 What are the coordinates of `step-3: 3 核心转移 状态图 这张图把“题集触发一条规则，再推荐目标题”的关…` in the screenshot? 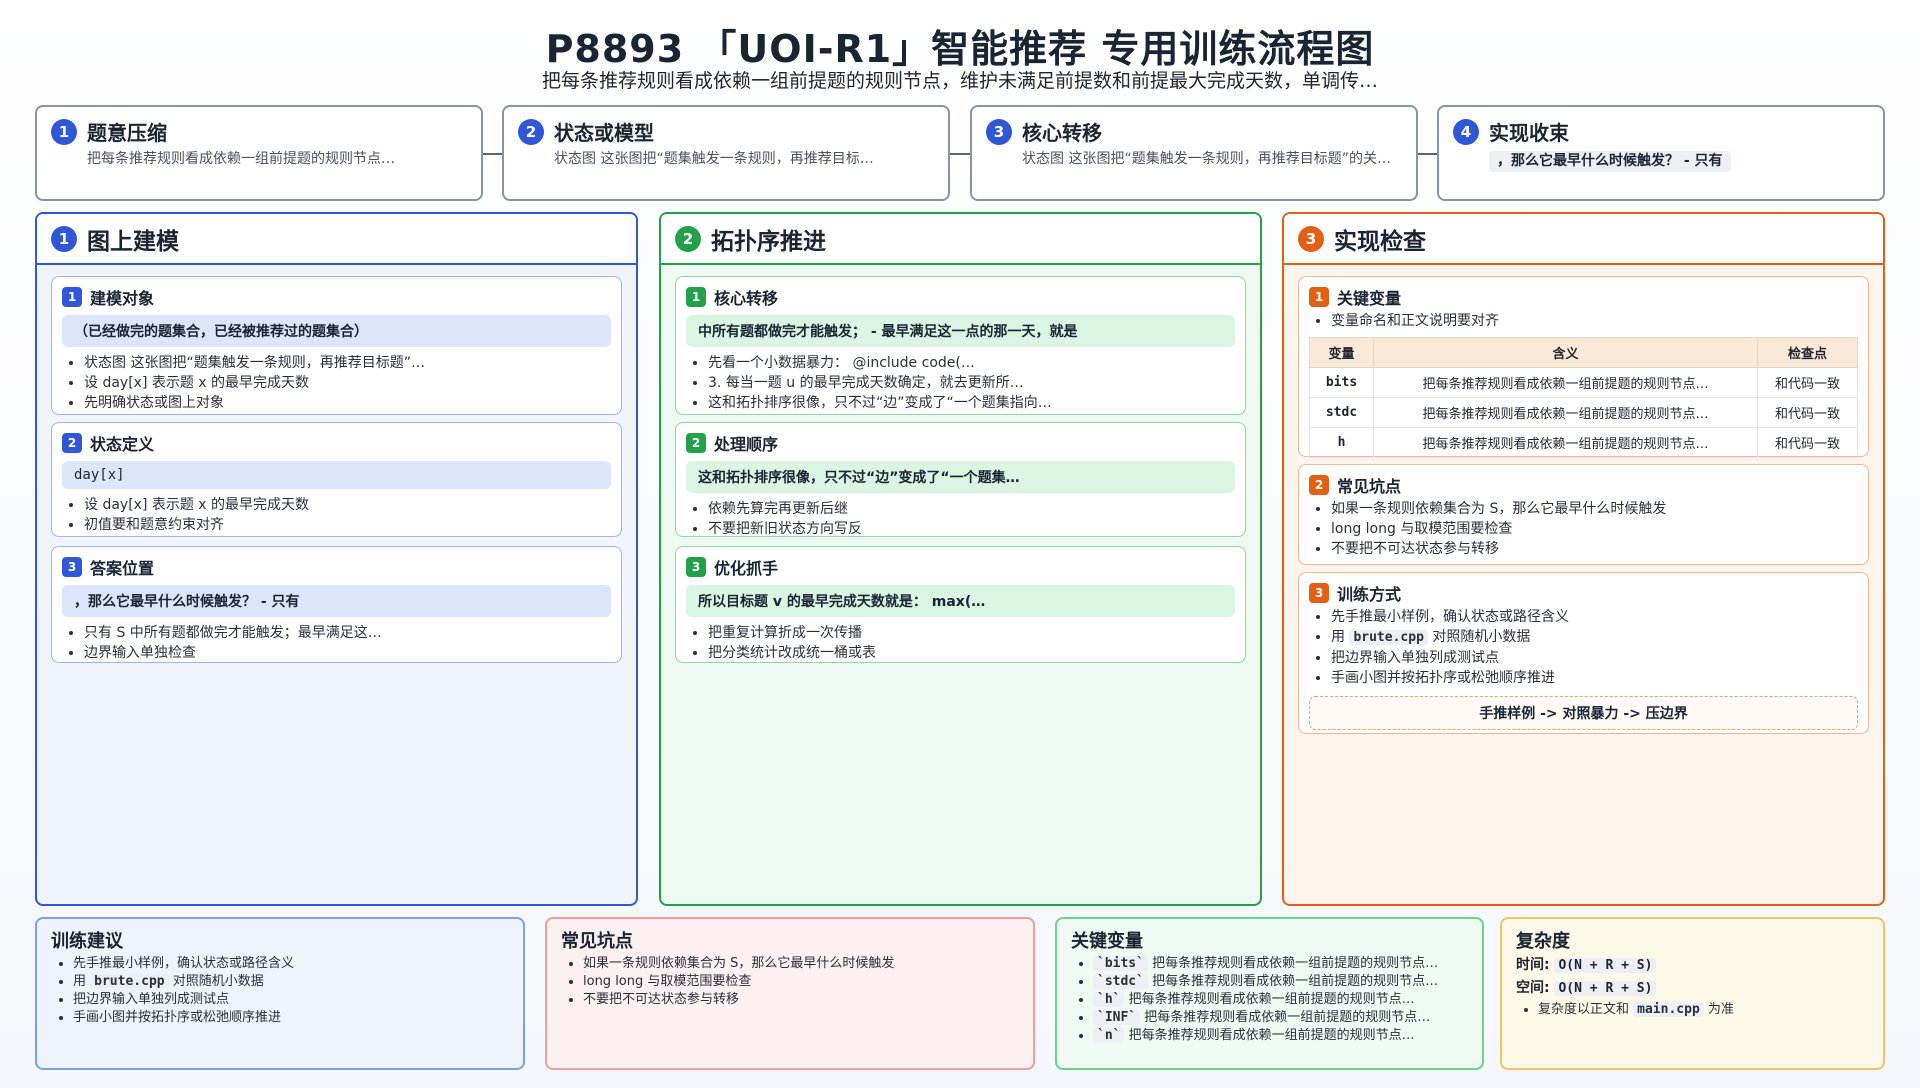 It's located at (1194, 153).